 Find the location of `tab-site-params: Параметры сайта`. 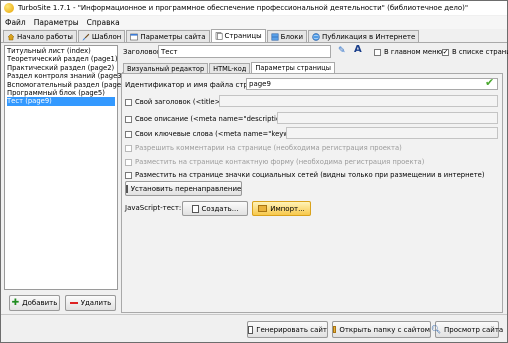

tab-site-params: Параметры сайта is located at coordinates (168, 36).